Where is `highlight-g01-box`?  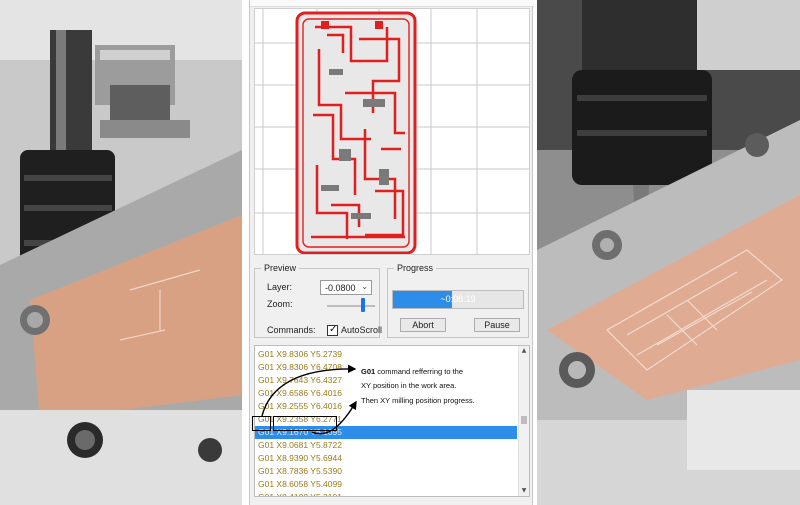
highlight-g01-box is located at coordinates (261, 423).